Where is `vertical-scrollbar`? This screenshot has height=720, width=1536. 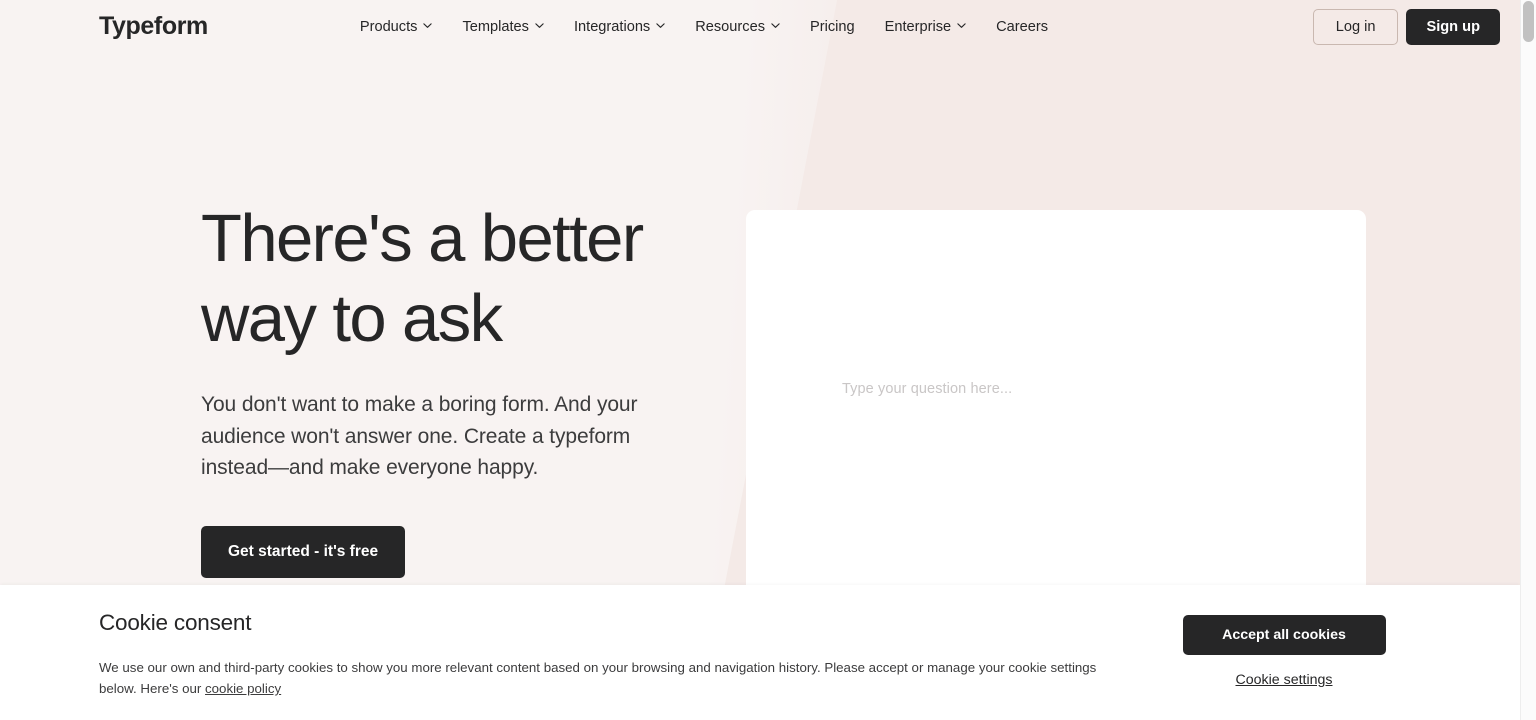
vertical-scrollbar is located at coordinates (1528, 360).